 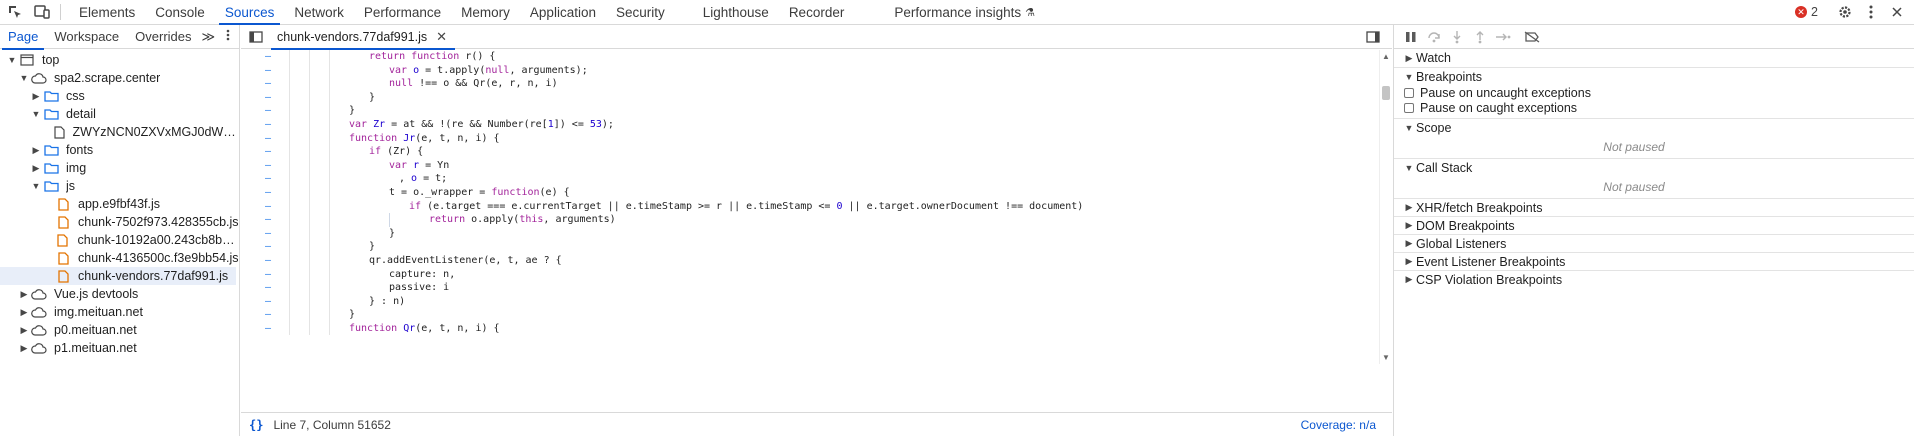 What do you see at coordinates (736, 12) in the screenshot?
I see `tab-lighthouse: Lighthouse` at bounding box center [736, 12].